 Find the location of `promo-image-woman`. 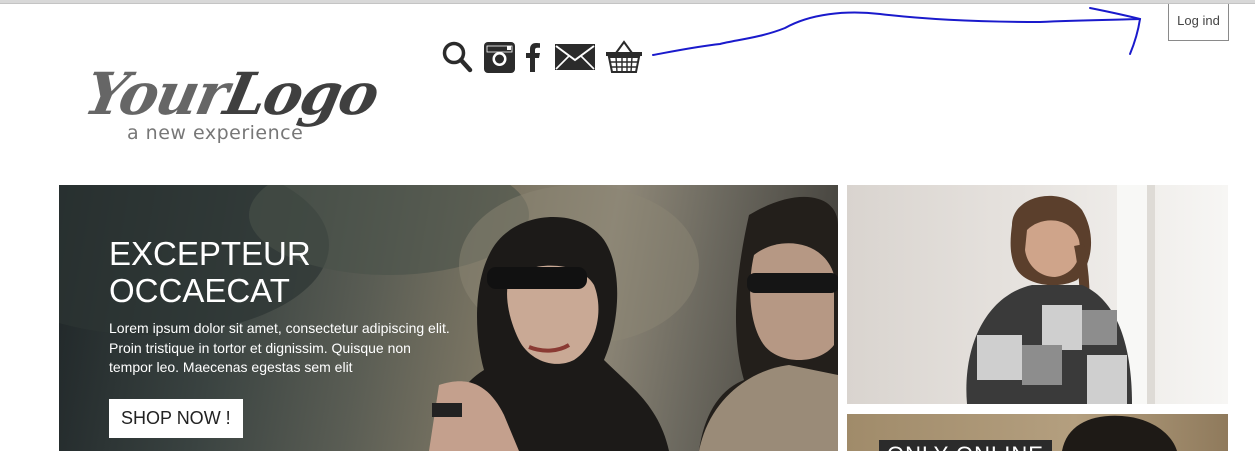

promo-image-woman is located at coordinates (1060, 294).